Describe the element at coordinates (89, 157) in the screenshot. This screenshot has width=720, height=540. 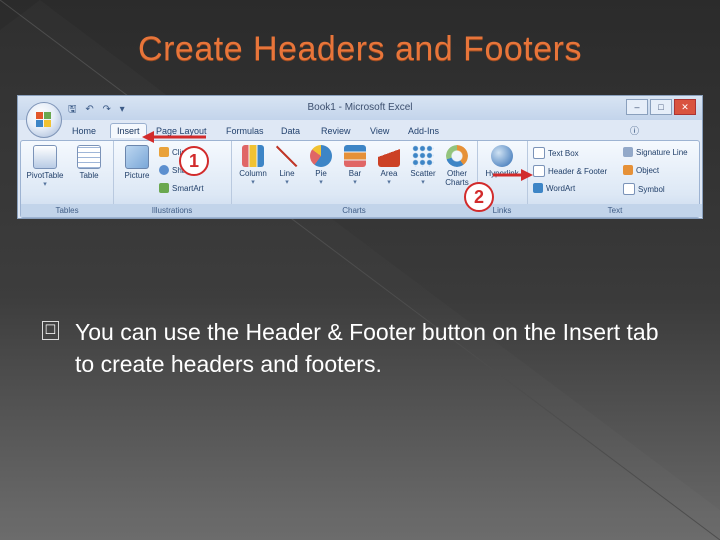
I see `table-icon` at that location.